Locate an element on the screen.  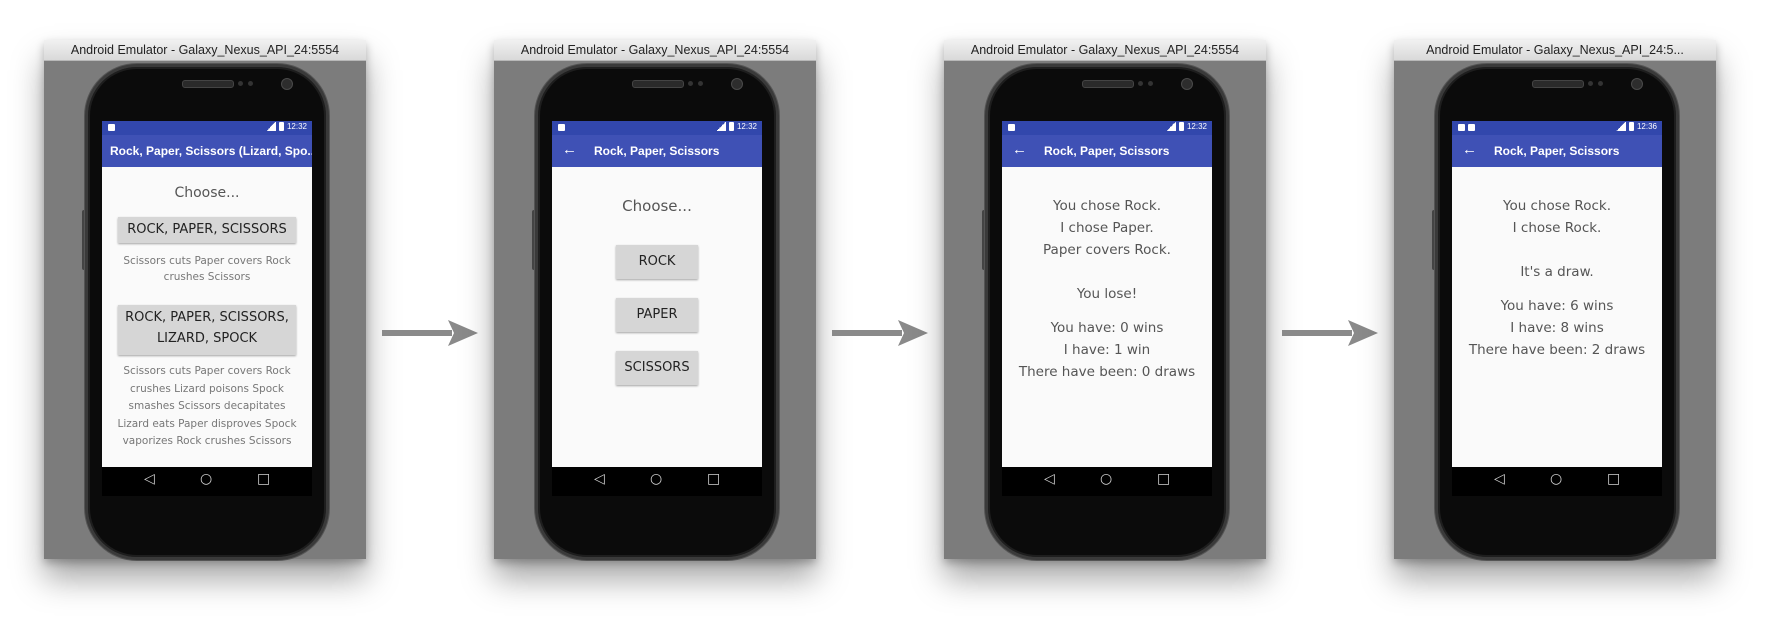
scissors-button: SCISSORS is located at coordinates (657, 368).